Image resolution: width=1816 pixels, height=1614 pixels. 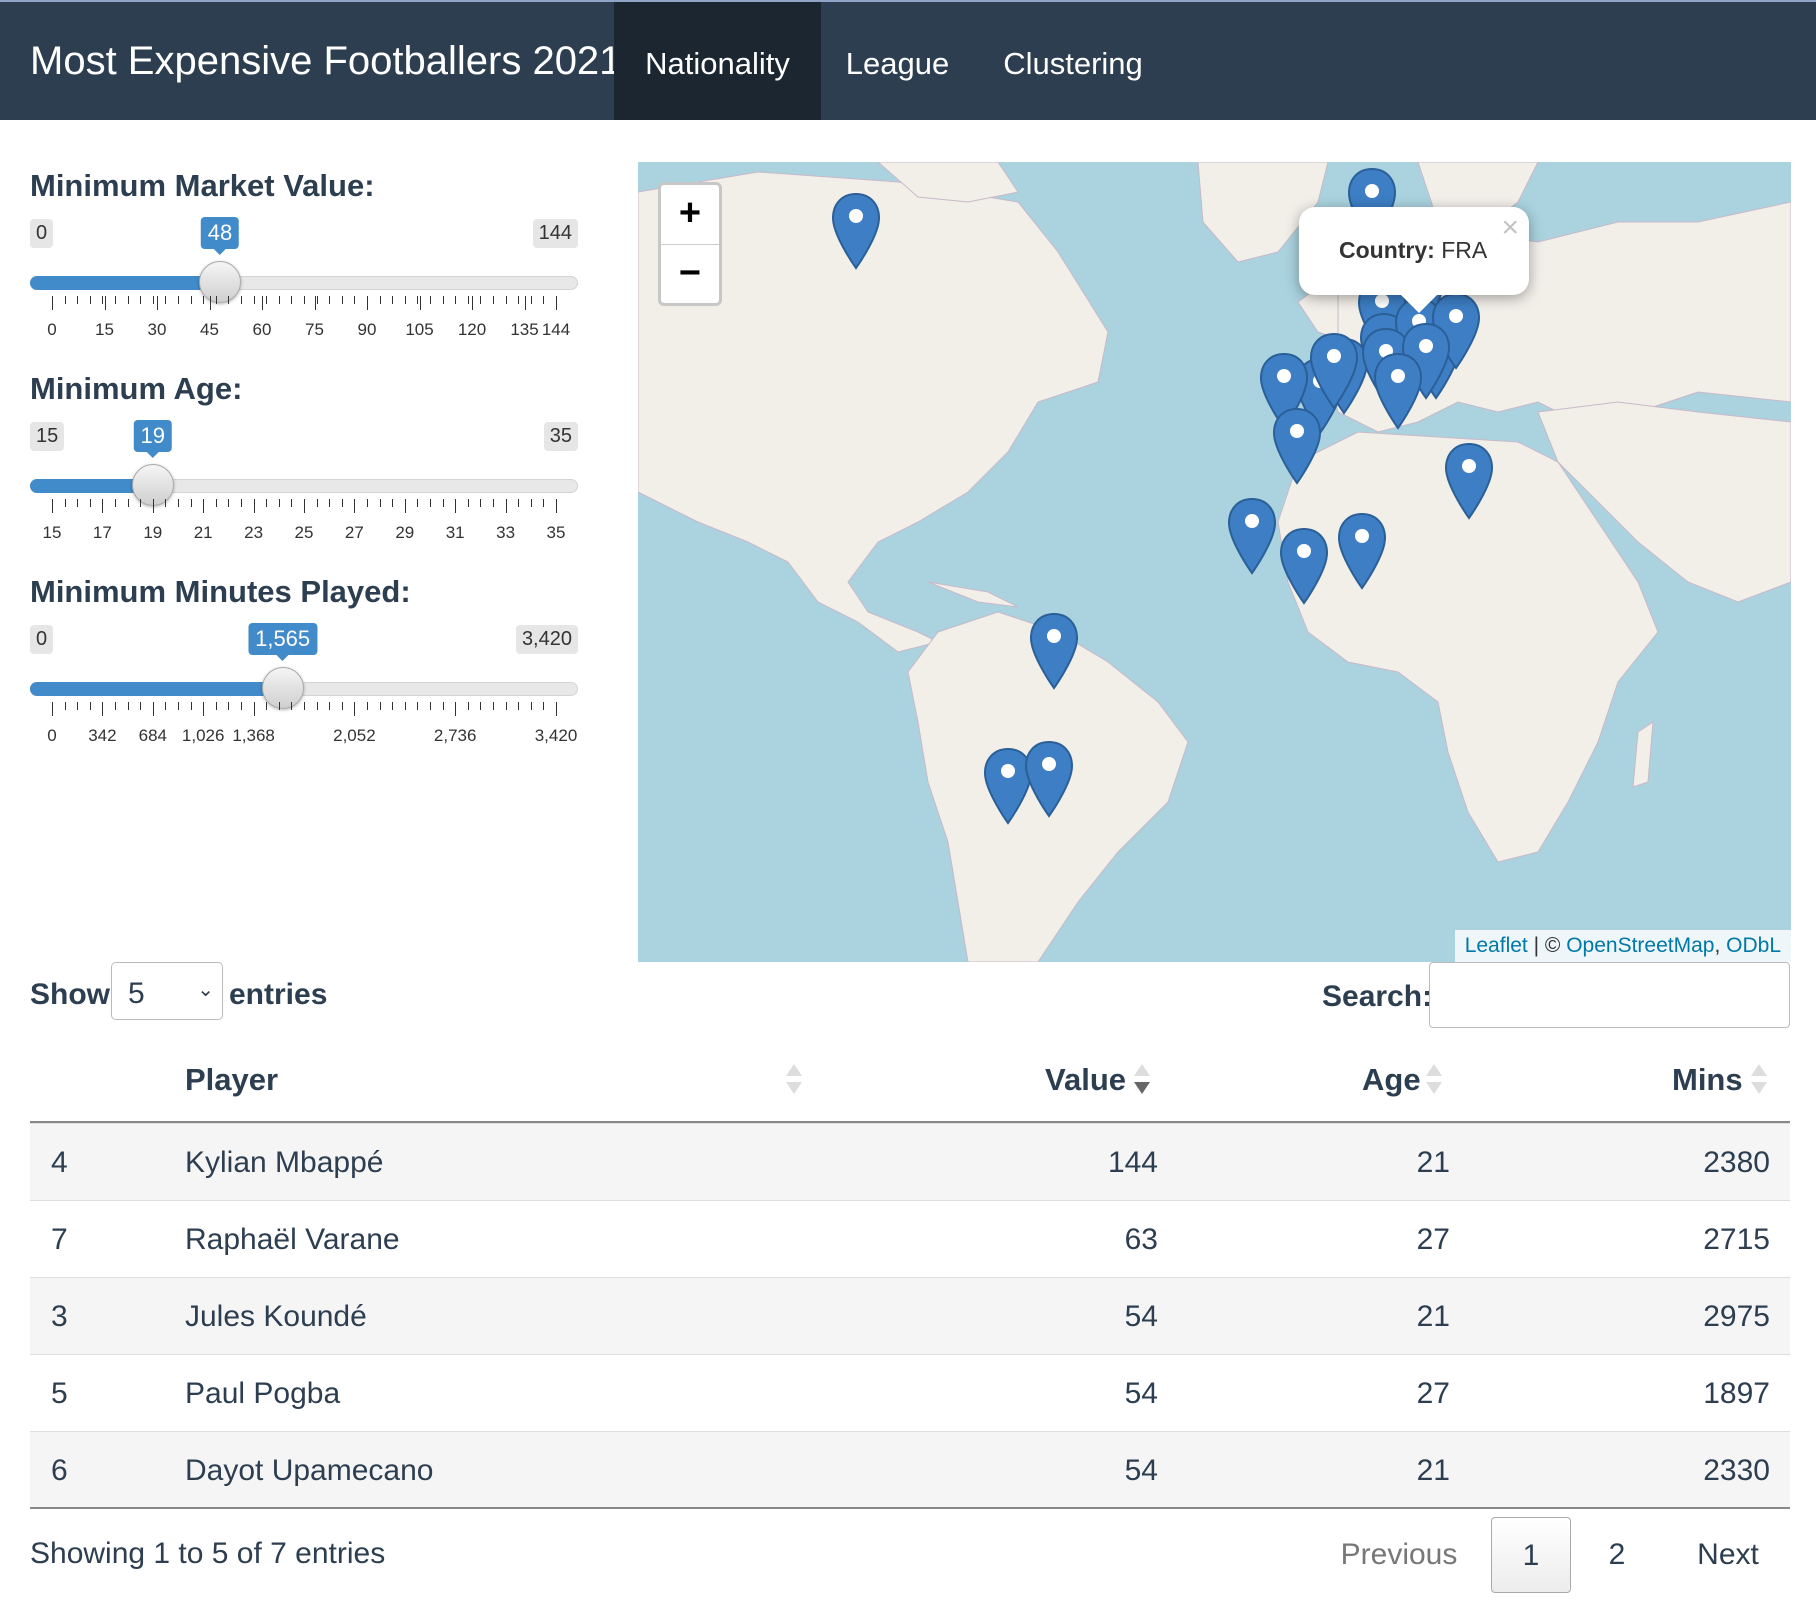 What do you see at coordinates (1707, 1080) in the screenshot?
I see `column-header-mins: Mins` at bounding box center [1707, 1080].